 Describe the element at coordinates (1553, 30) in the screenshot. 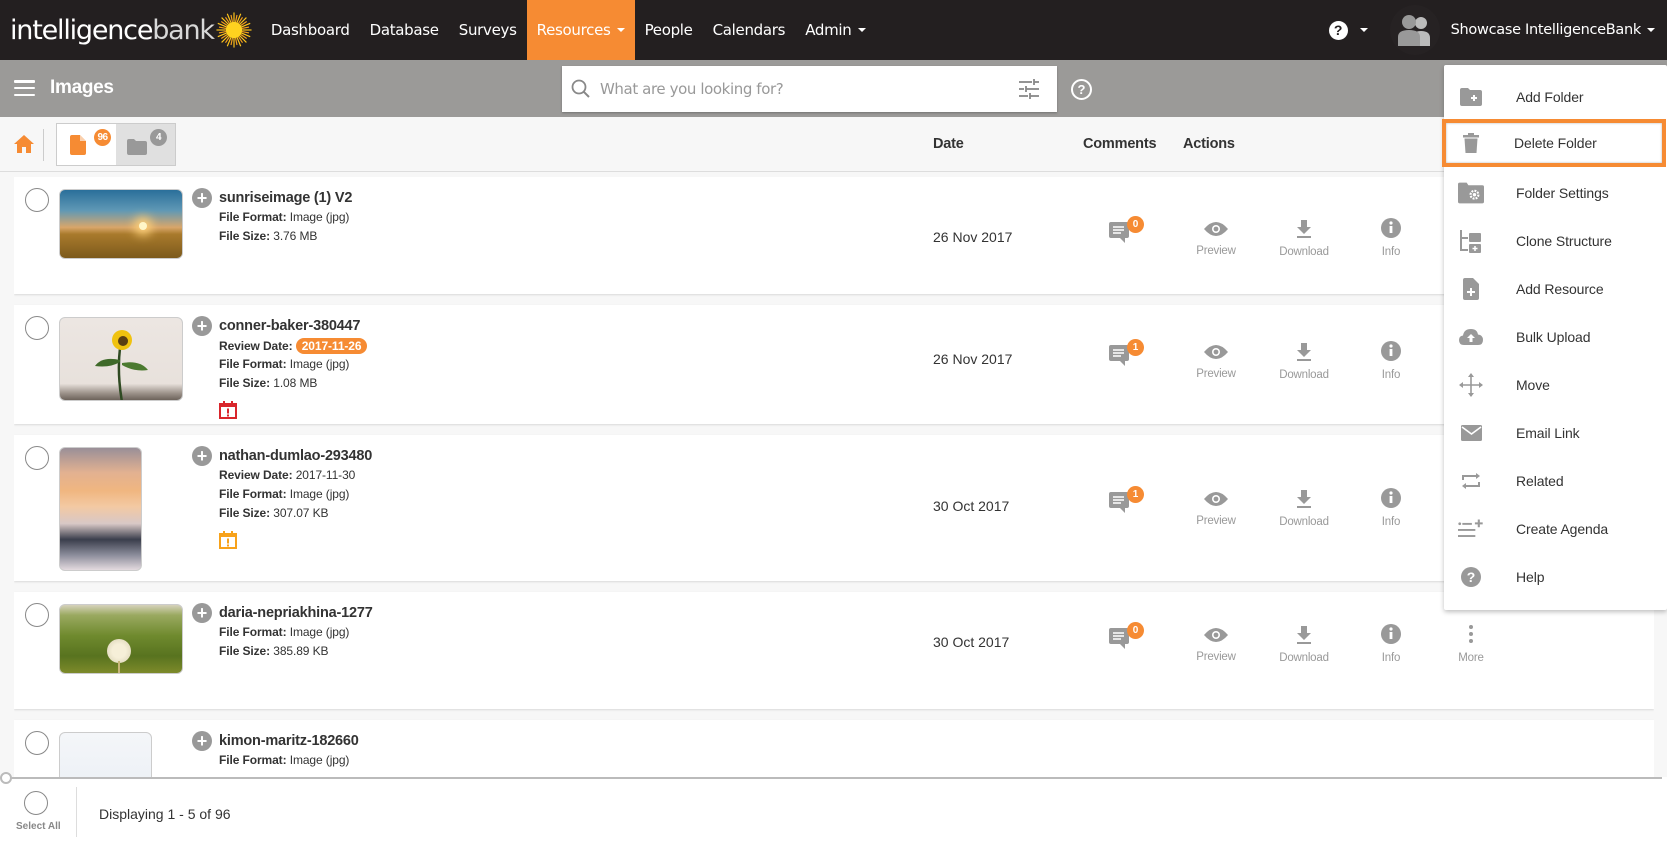

I see `user-menu: Showcase IntelligenceBank` at that location.